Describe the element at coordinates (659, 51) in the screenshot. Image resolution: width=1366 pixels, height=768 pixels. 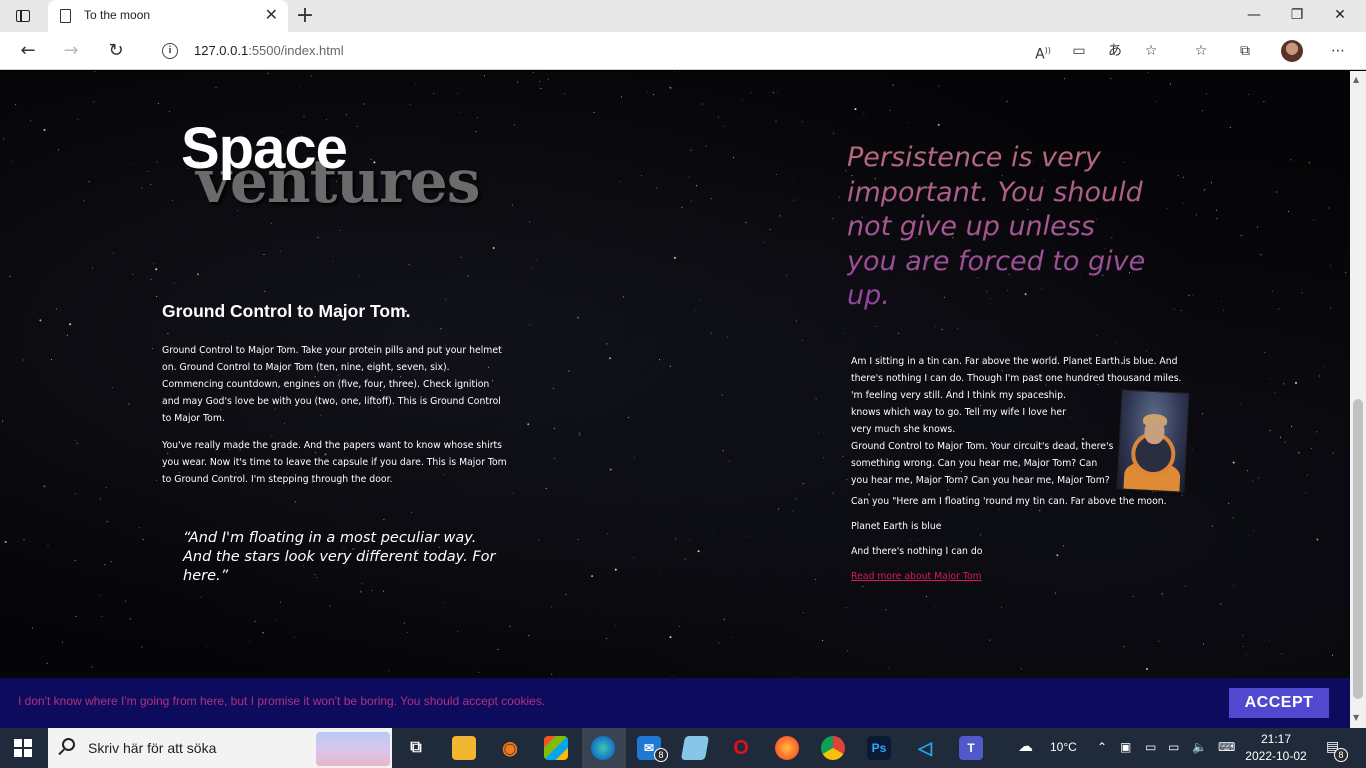
I see `url-field: i 127.0.0.1:5500/index.html` at that location.